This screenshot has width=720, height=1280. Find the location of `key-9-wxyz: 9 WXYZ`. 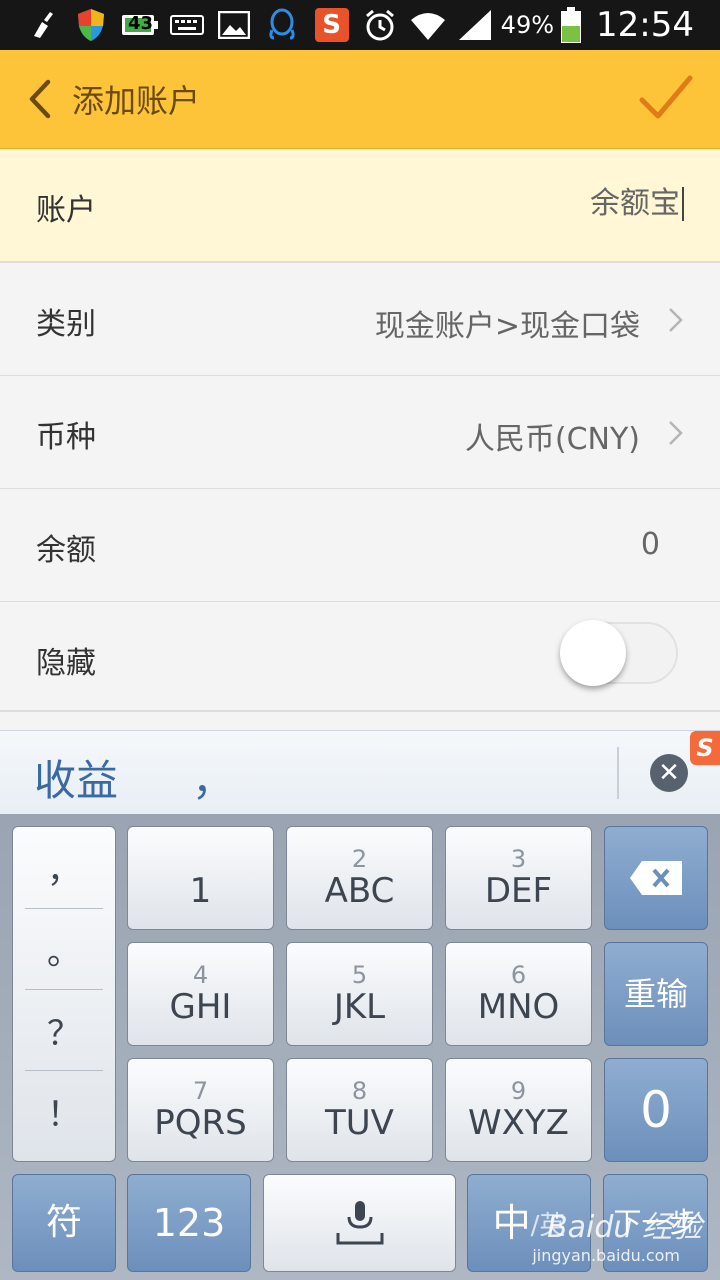

key-9-wxyz: 9 WXYZ is located at coordinates (518, 1110).